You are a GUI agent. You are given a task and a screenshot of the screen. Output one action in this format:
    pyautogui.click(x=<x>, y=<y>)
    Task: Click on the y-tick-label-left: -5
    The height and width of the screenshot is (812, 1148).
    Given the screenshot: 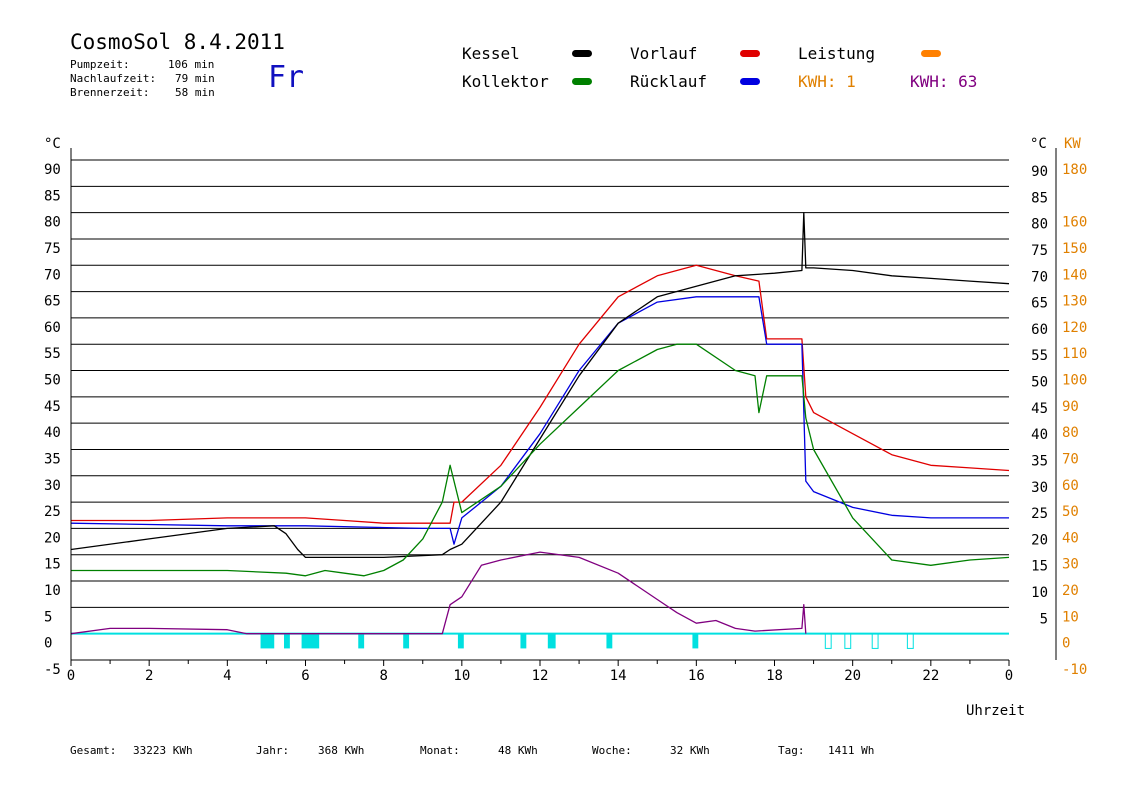 What is the action you would take?
    pyautogui.click(x=52, y=670)
    